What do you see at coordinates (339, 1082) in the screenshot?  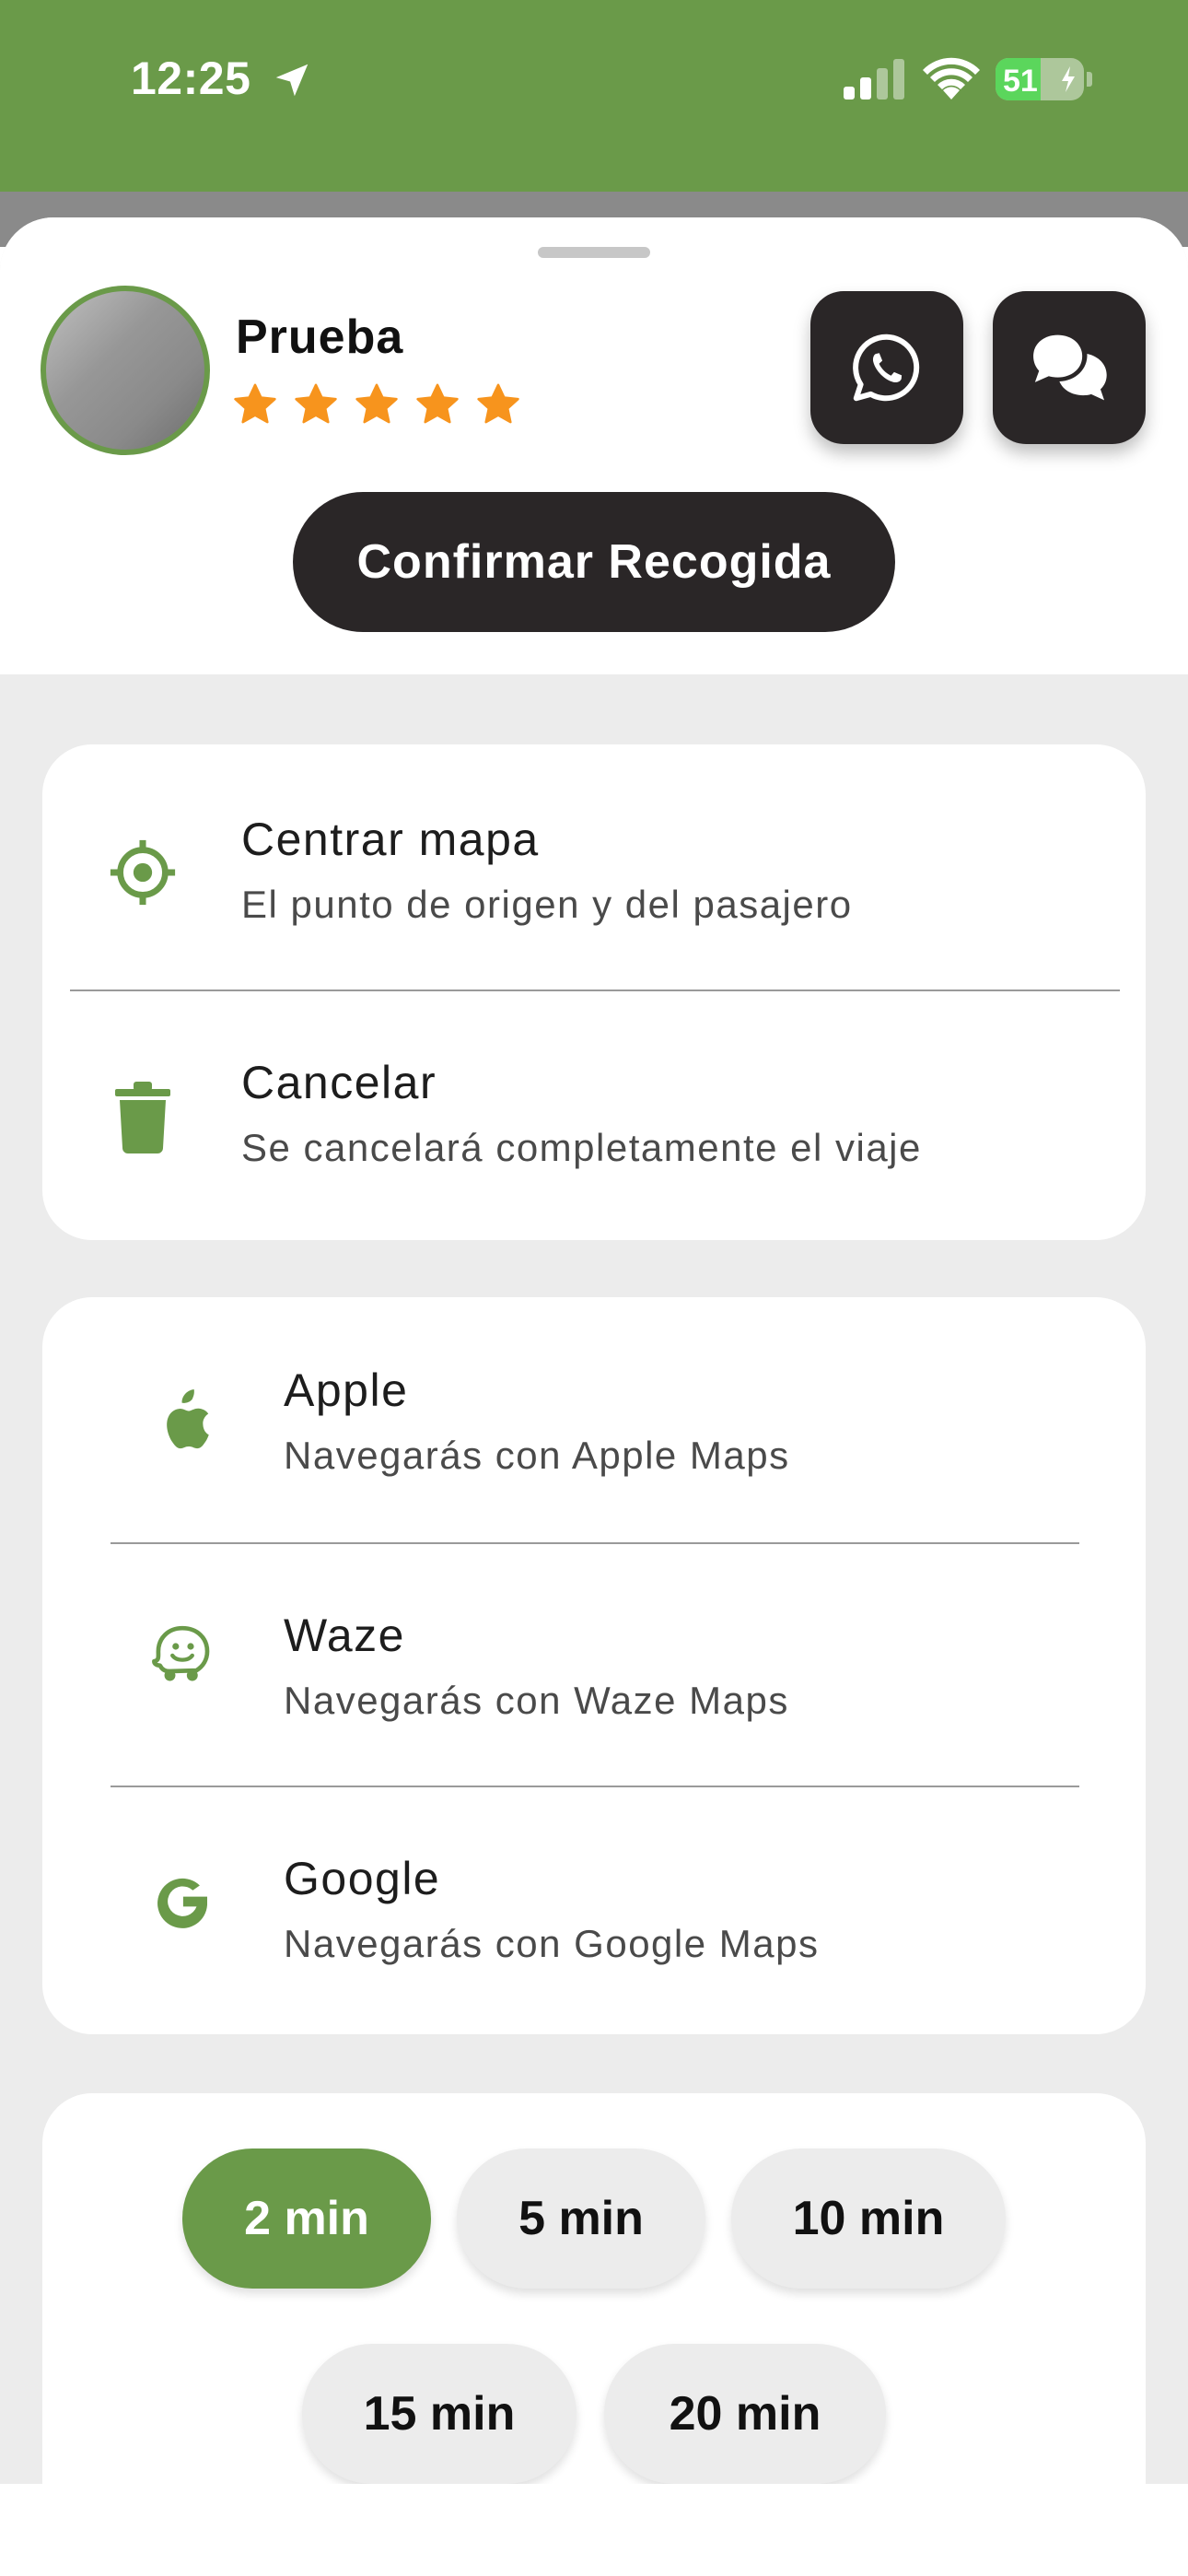 I see `option-title: Cancelar` at bounding box center [339, 1082].